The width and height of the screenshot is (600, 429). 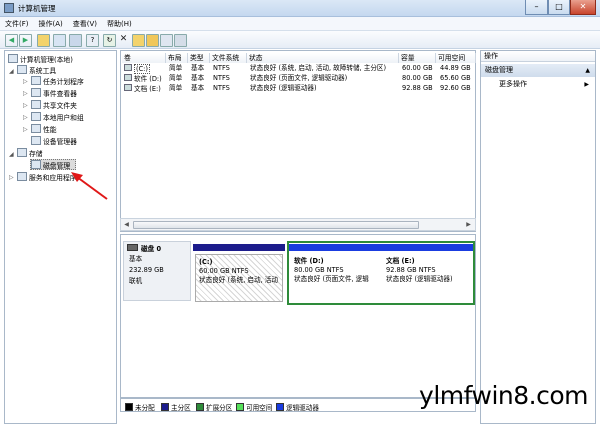 What do you see at coordinates (468, 224) in the screenshot?
I see `scroll-right-icon: ▶` at bounding box center [468, 224].